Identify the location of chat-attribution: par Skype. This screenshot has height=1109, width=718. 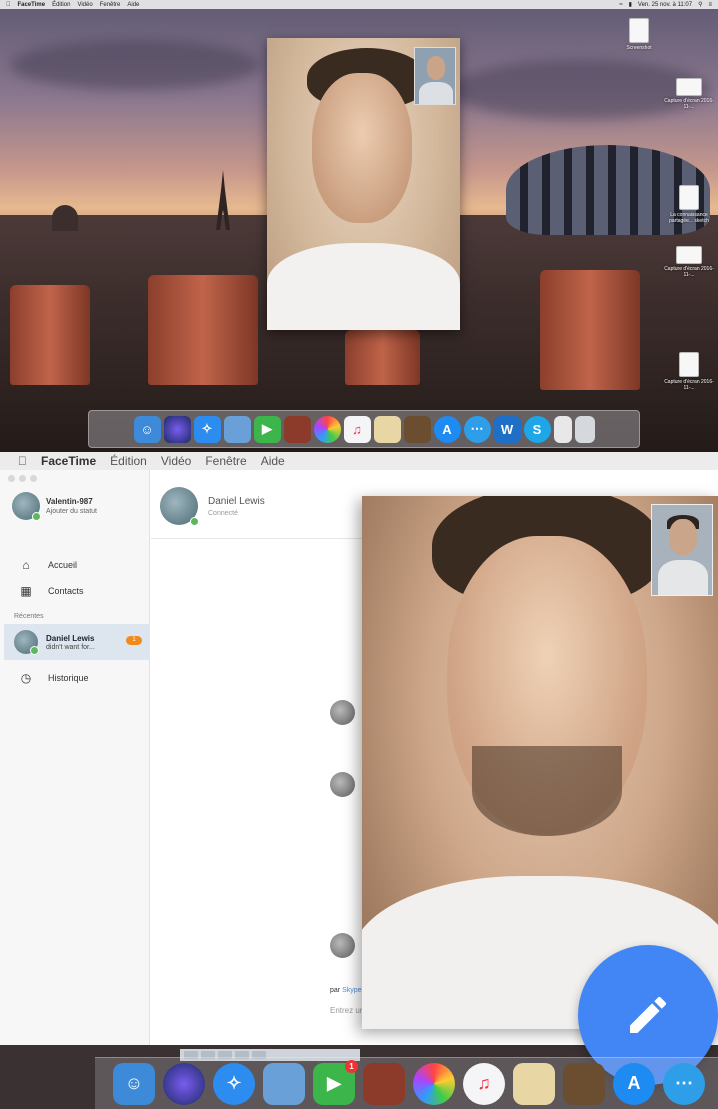
(346, 990).